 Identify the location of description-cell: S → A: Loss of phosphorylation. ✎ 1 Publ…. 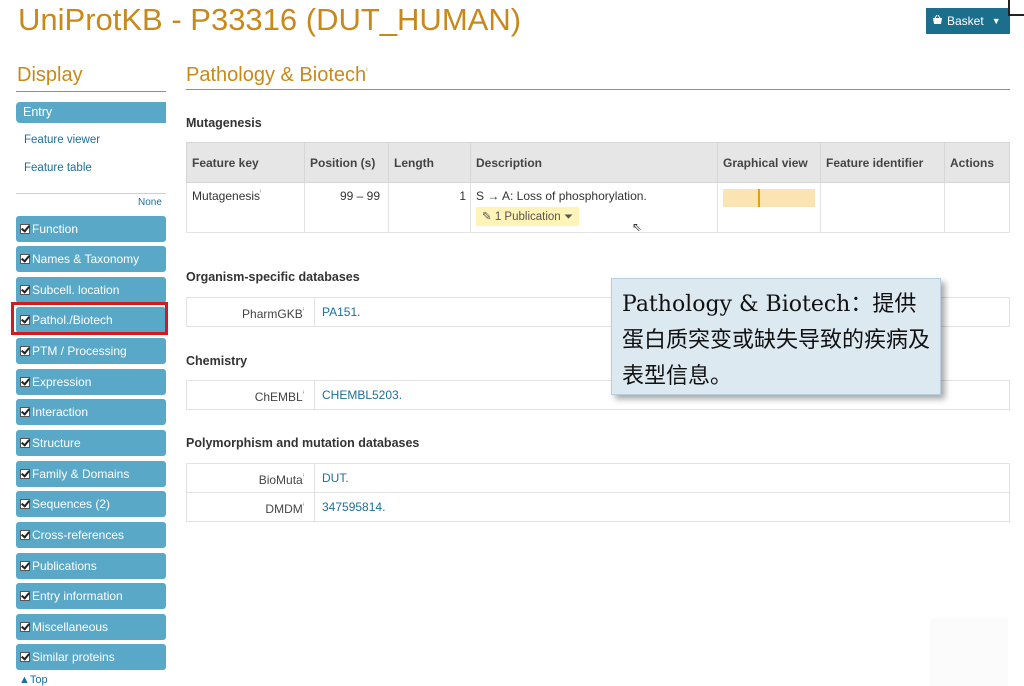
(594, 207).